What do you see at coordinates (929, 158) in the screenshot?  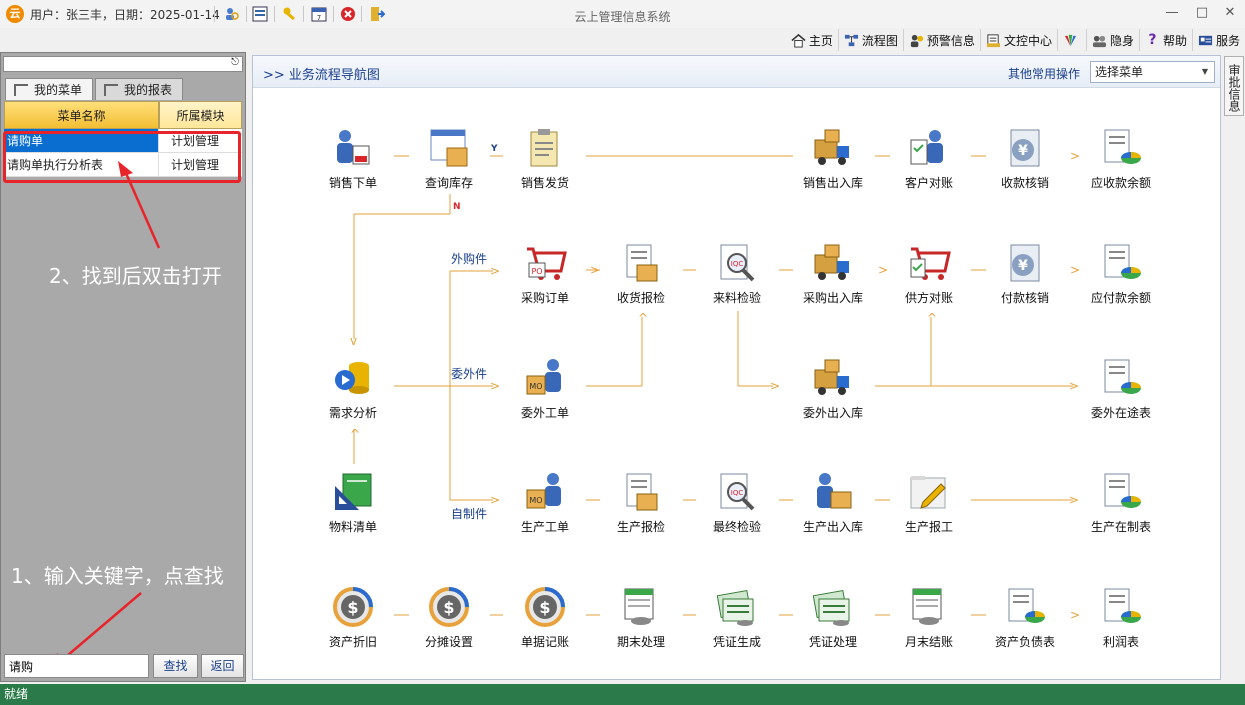 I see `flow-node: 客户对账` at bounding box center [929, 158].